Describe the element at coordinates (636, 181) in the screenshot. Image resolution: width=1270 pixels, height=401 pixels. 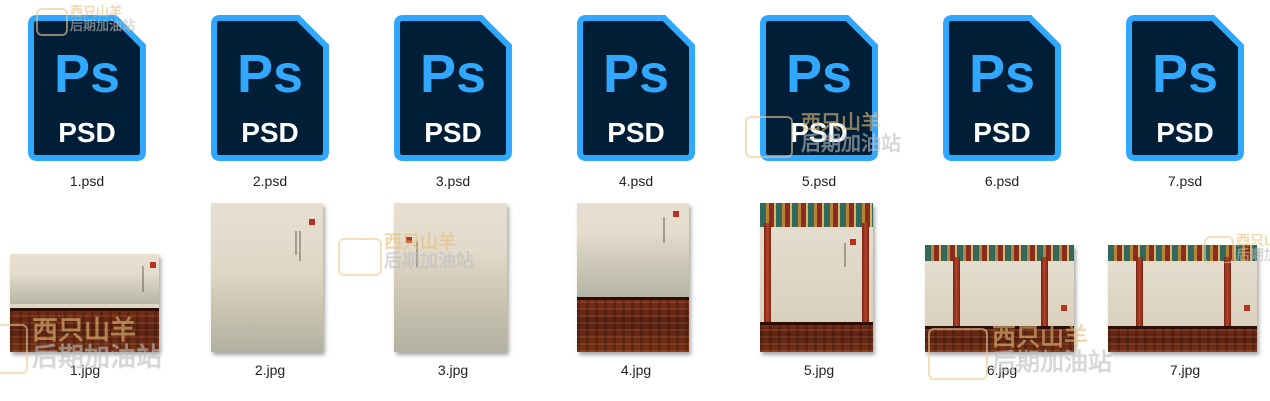
I see `file-name: 4.psd` at that location.